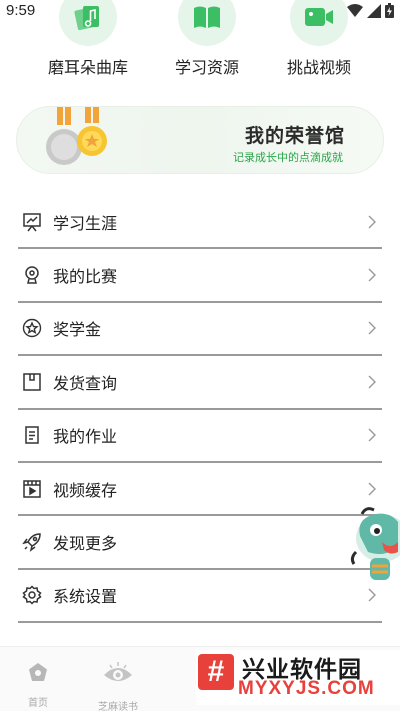 This screenshot has width=400, height=711. What do you see at coordinates (306, 688) in the screenshot?
I see `watermark-text-en: MYXYJS.COM` at bounding box center [306, 688].